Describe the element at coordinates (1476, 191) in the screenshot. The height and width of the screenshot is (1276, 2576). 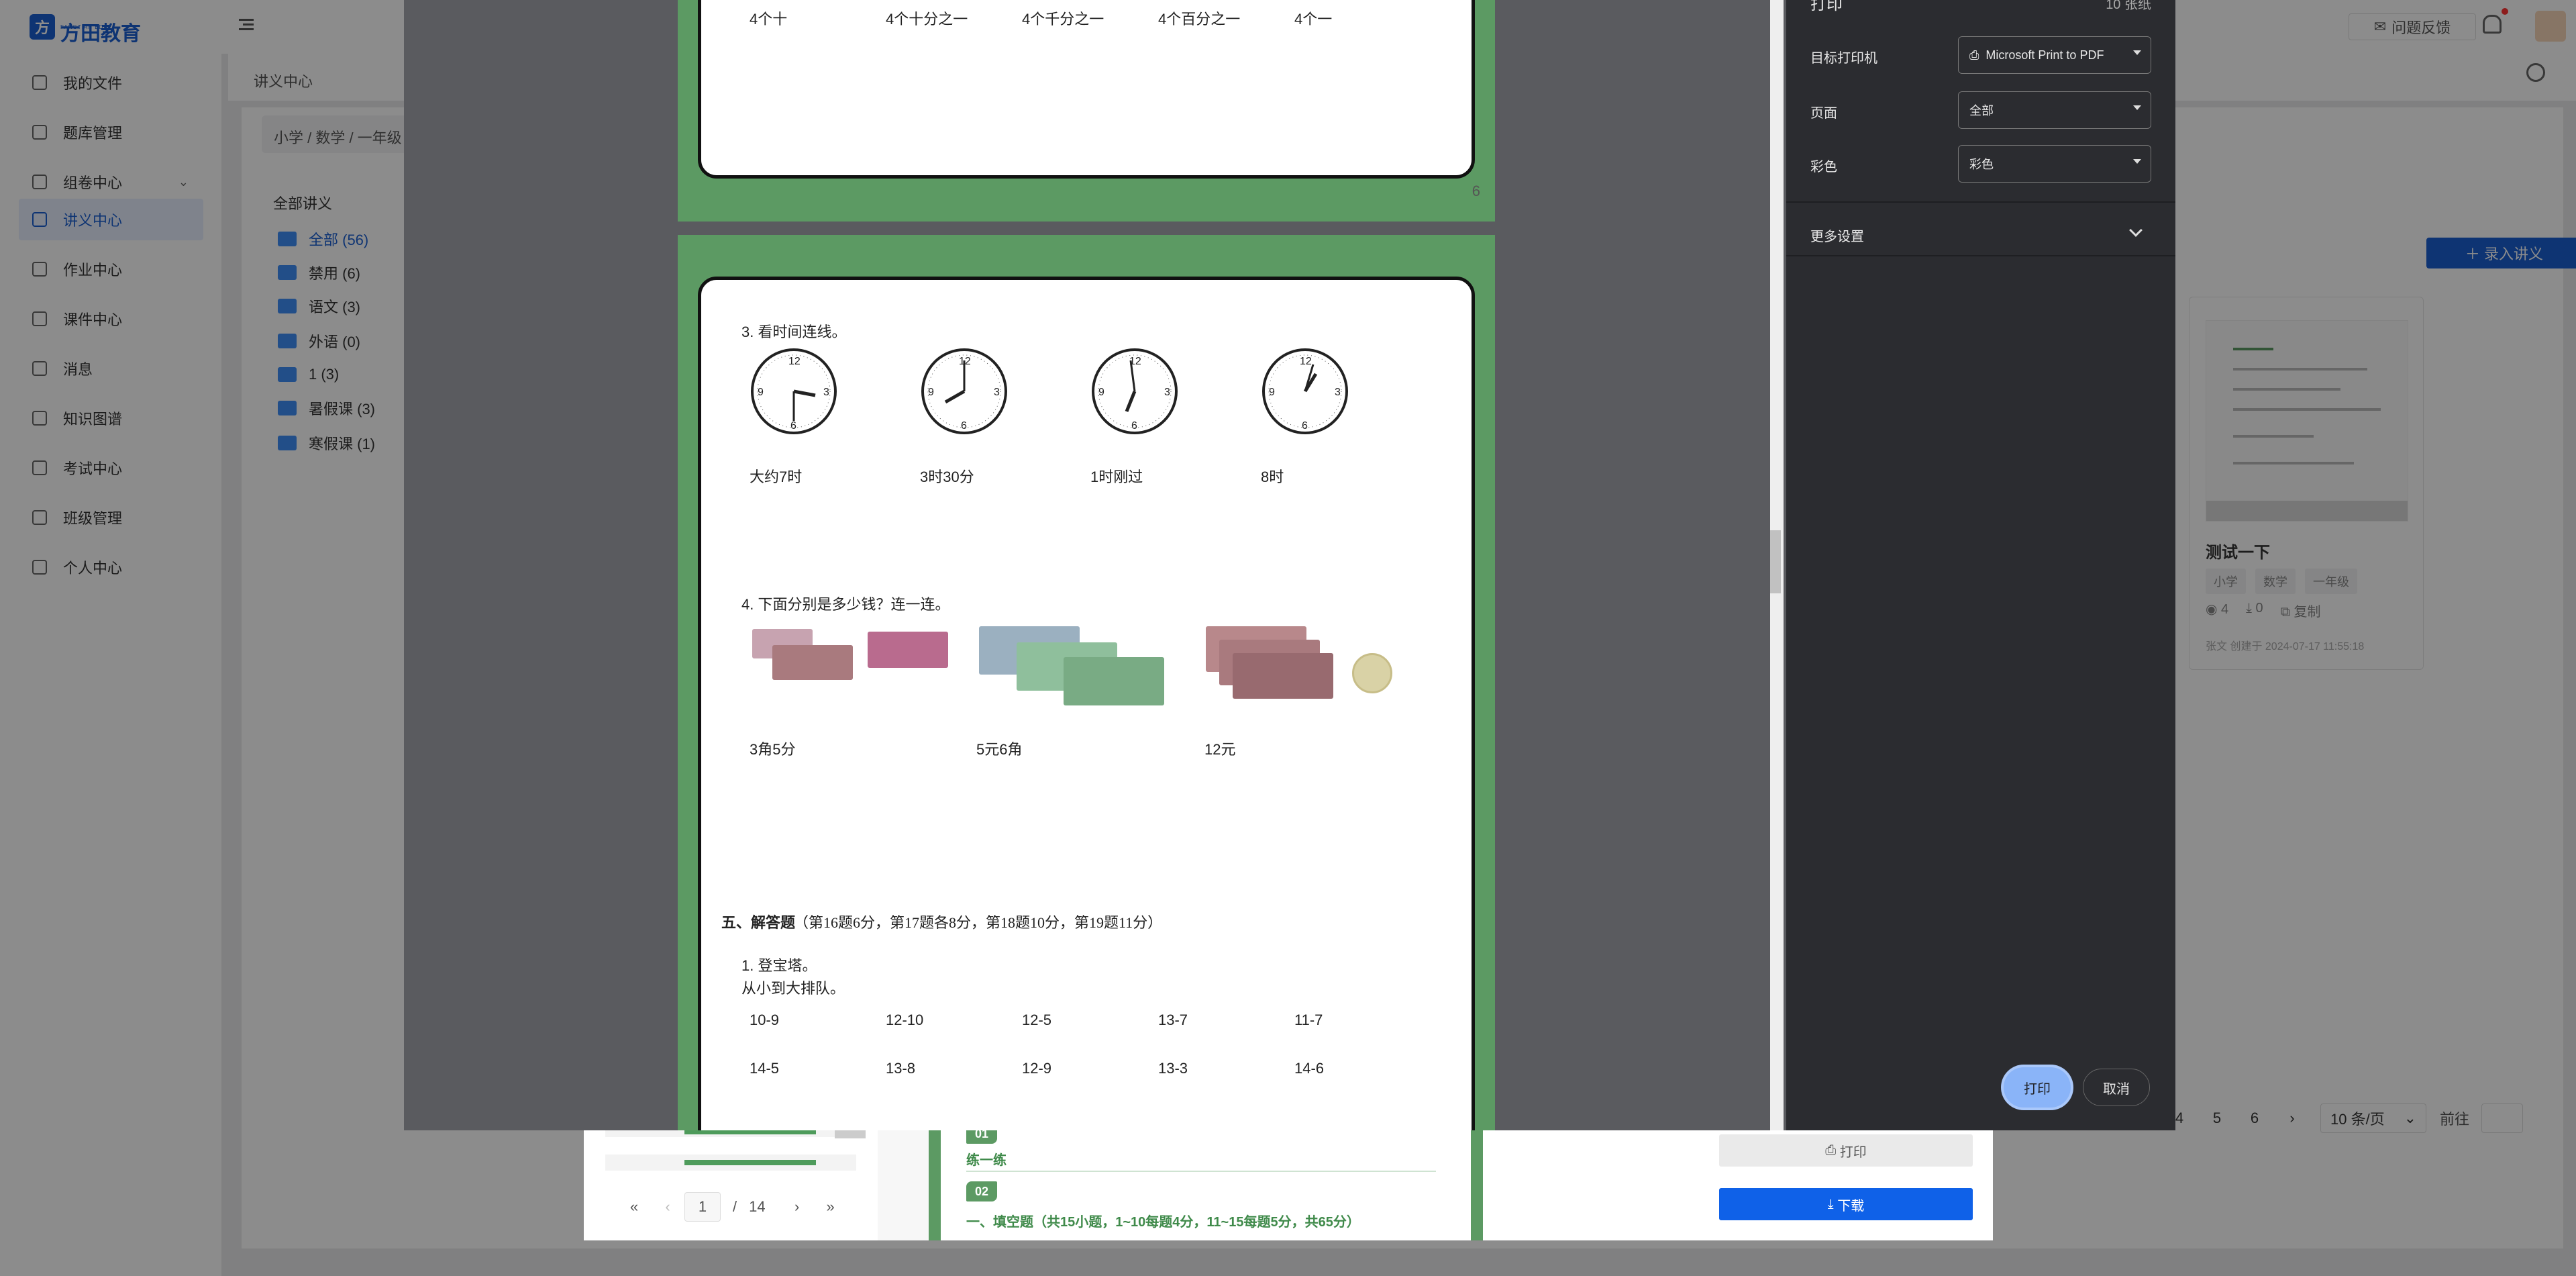
I see `page-number: 6` at that location.